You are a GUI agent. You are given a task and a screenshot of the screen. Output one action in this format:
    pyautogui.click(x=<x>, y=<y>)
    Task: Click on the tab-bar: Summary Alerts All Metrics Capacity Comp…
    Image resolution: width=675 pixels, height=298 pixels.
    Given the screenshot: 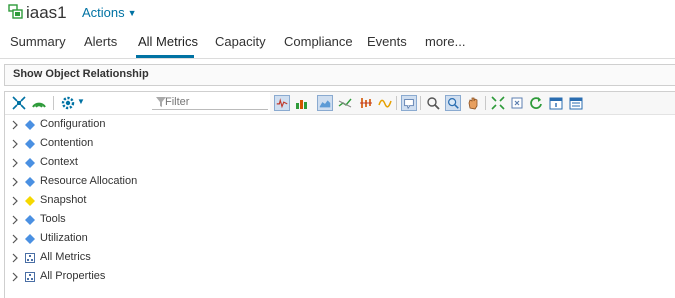 What is the action you would take?
    pyautogui.click(x=337, y=43)
    